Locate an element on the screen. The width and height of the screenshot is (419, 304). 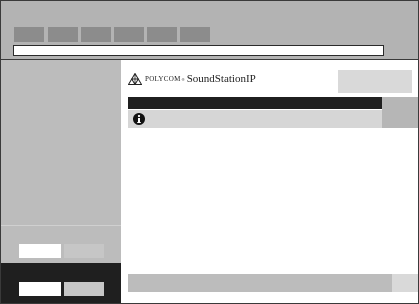
address-bar is located at coordinates (198, 50).